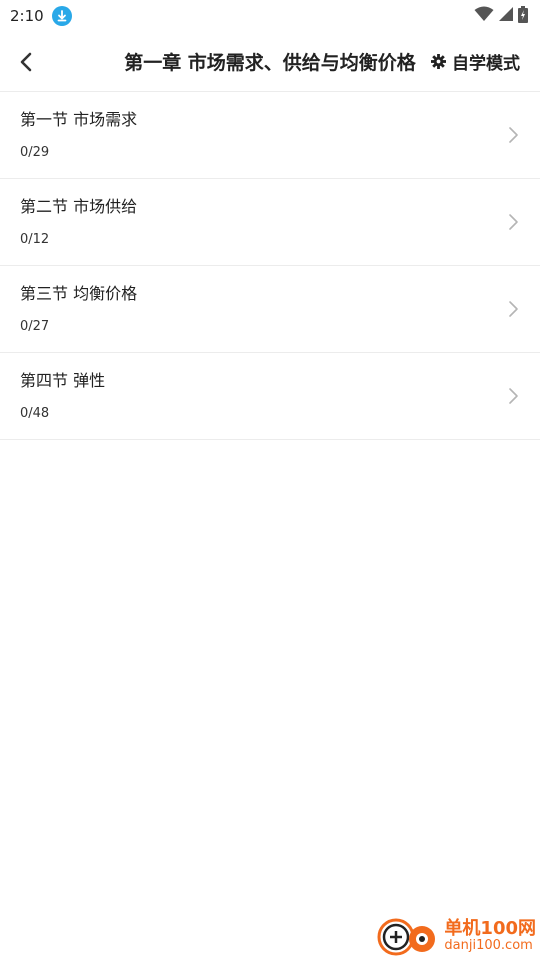 The width and height of the screenshot is (540, 960). Describe the element at coordinates (488, 945) in the screenshot. I see `watermark-en: danji100.com` at that location.